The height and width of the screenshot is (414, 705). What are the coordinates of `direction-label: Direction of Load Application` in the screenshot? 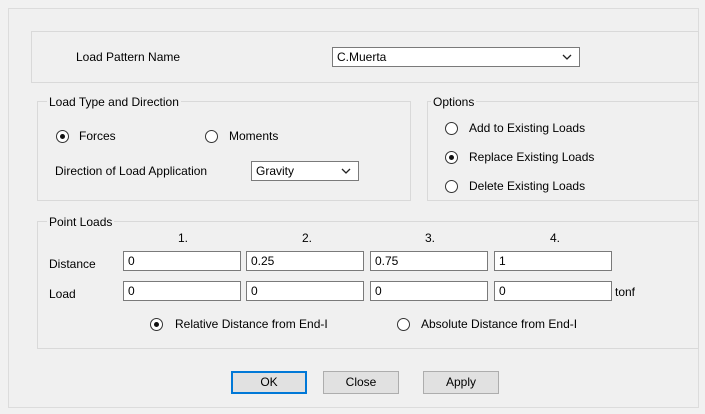 It's located at (131, 171).